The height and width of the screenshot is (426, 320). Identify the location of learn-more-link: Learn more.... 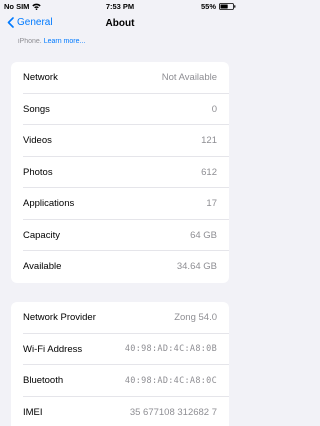
(65, 41).